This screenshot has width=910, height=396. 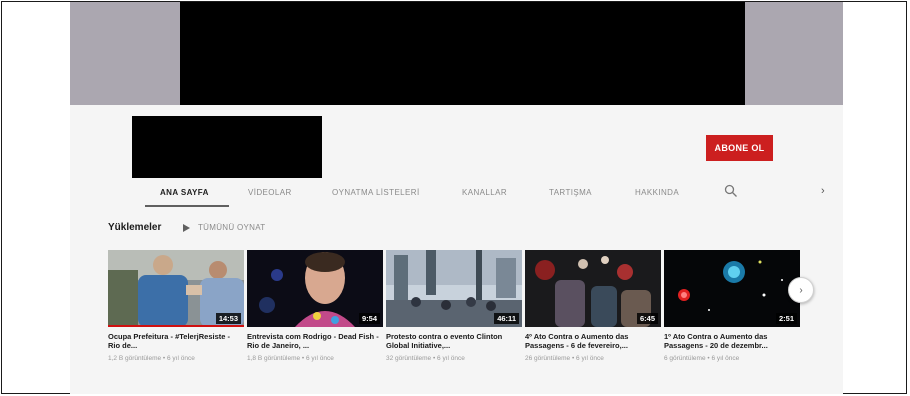 I want to click on tab-discussion: TARTIŞMA, so click(x=570, y=192).